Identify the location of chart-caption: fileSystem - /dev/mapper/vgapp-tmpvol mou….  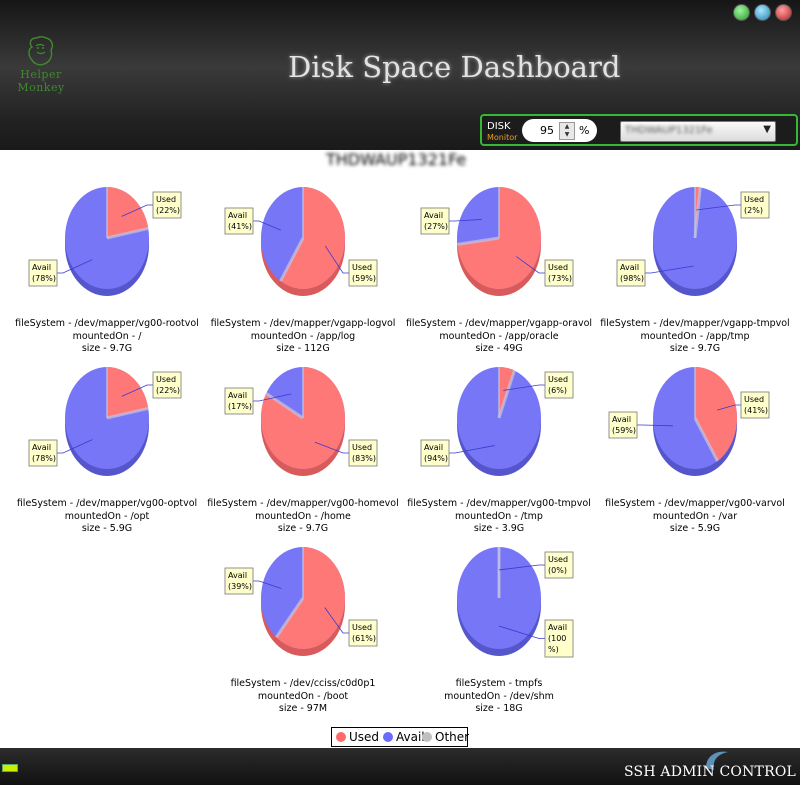
(695, 337).